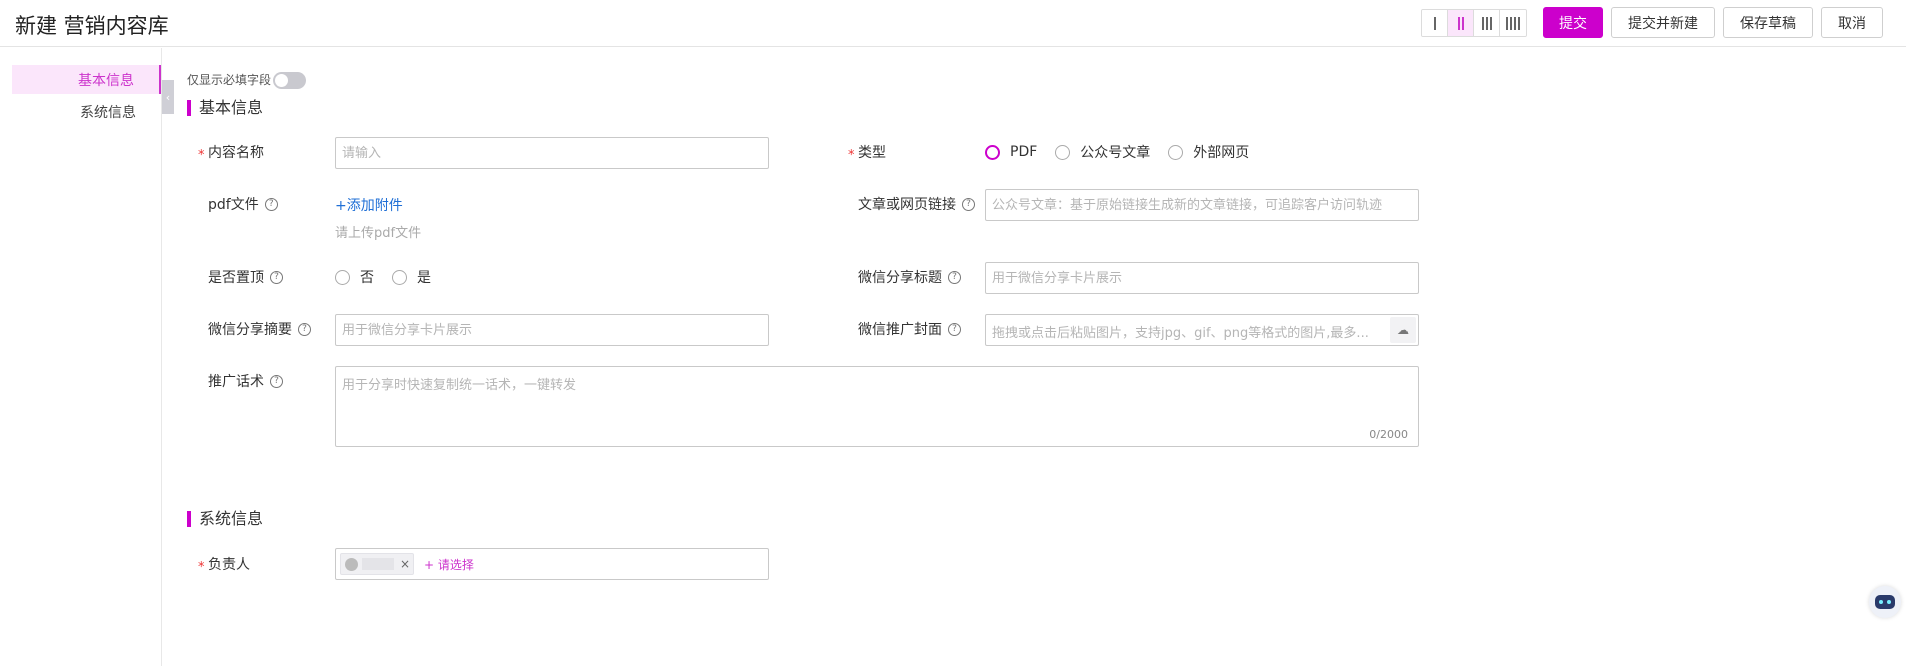  What do you see at coordinates (225, 108) in the screenshot?
I see `section-title-basic: 基本信息` at bounding box center [225, 108].